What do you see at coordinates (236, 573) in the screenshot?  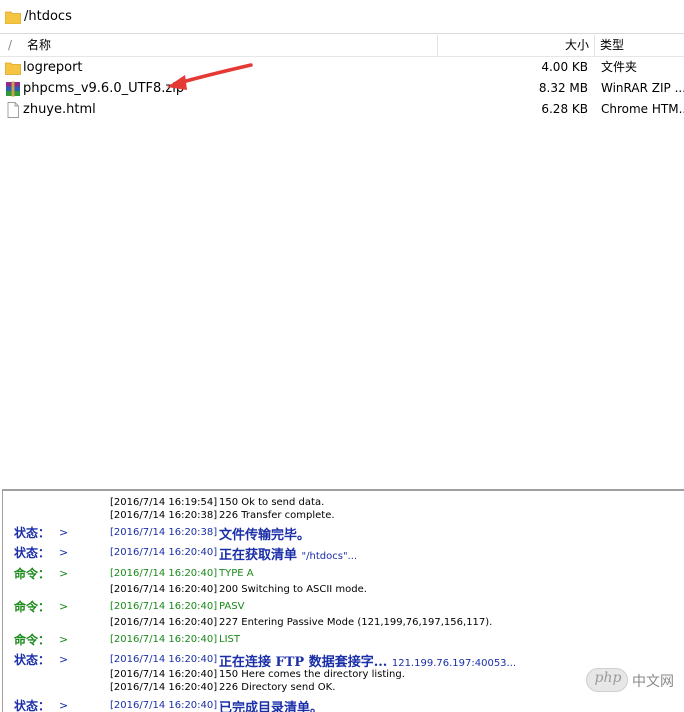 I see `log-message: TYPE A` at bounding box center [236, 573].